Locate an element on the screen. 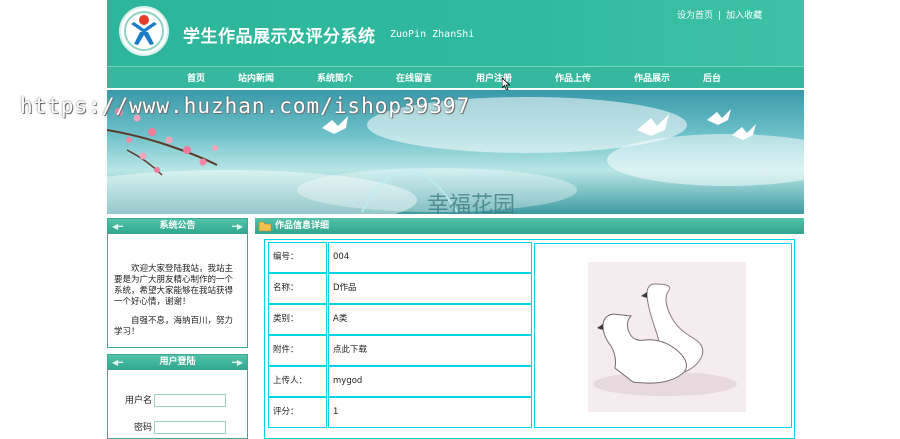 This screenshot has width=900, height=439. banner-art-text: 幸福花园 is located at coordinates (471, 203).